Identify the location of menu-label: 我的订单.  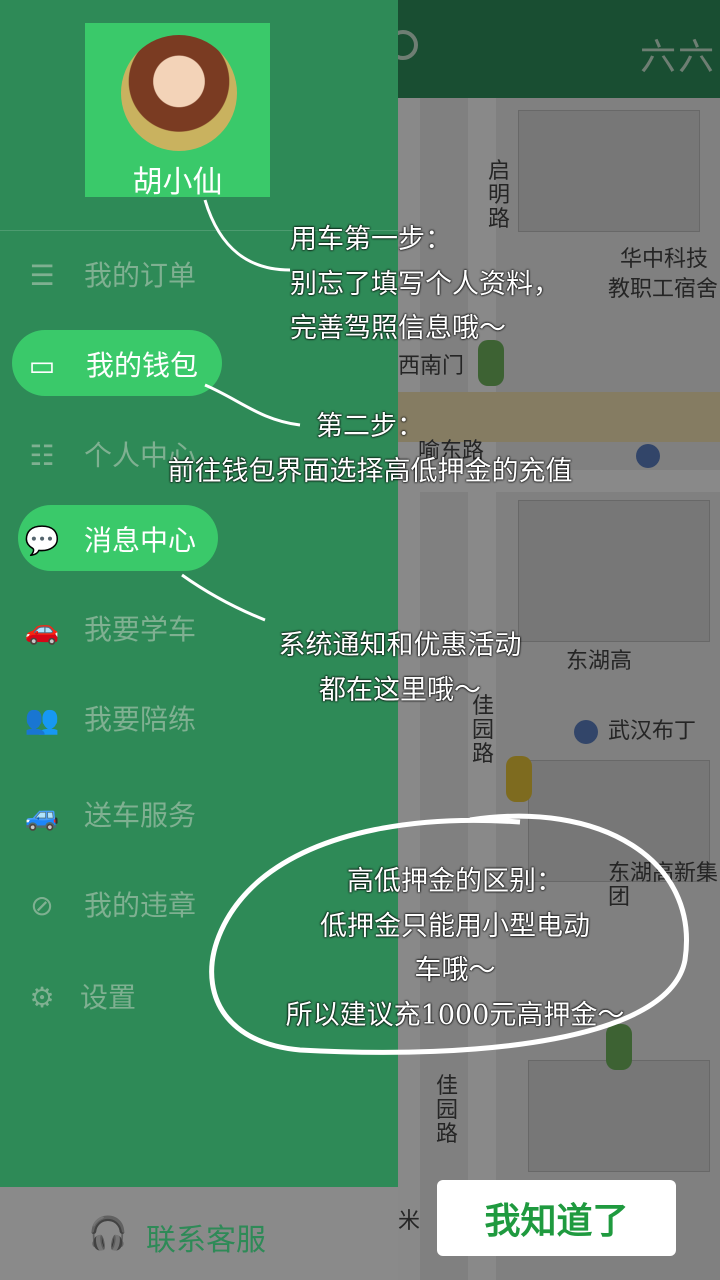
(140, 275).